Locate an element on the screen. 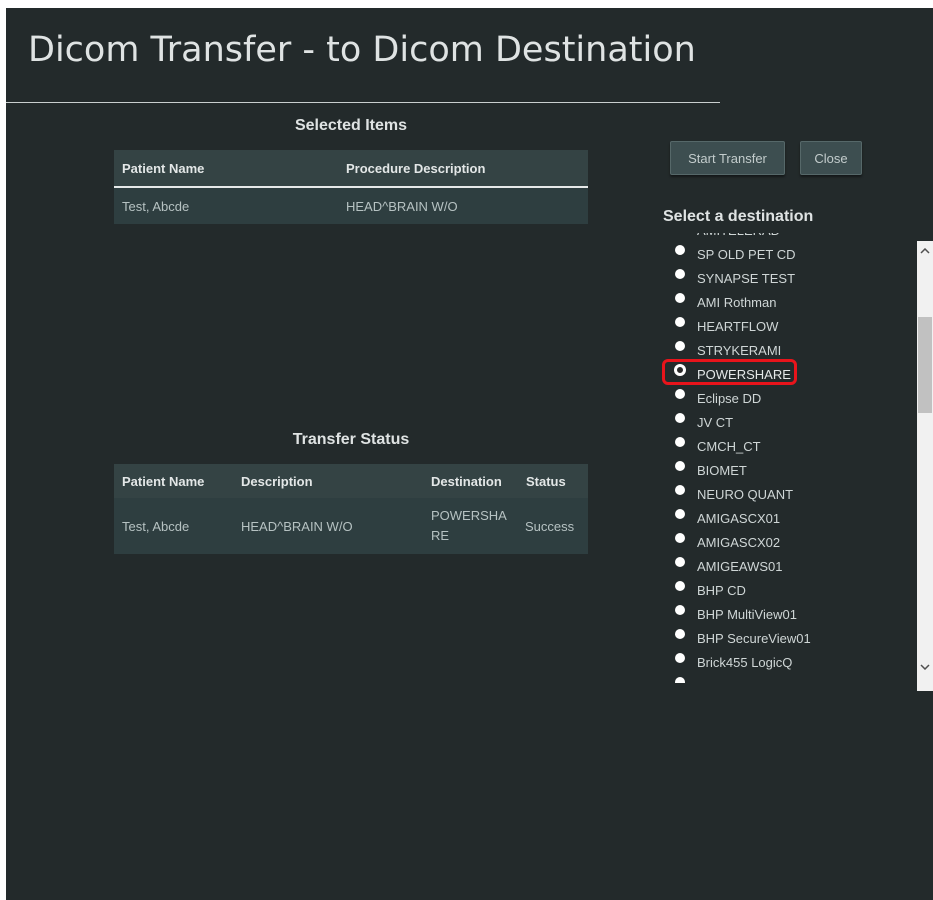 This screenshot has width=933, height=900. destination-label: BIOMET is located at coordinates (722, 470).